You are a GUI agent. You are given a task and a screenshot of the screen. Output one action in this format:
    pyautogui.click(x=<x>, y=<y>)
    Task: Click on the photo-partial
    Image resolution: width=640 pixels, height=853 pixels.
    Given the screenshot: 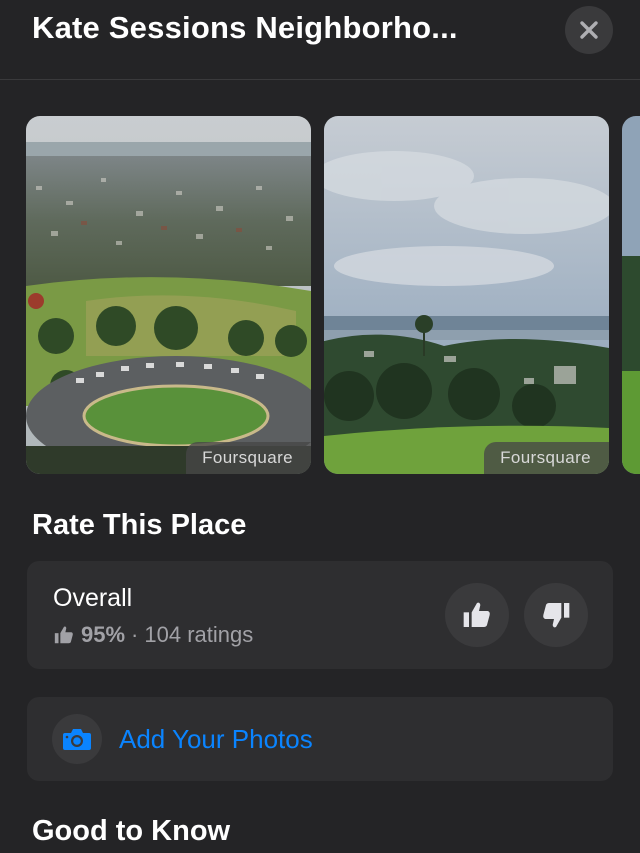 What is the action you would take?
    pyautogui.click(x=631, y=295)
    